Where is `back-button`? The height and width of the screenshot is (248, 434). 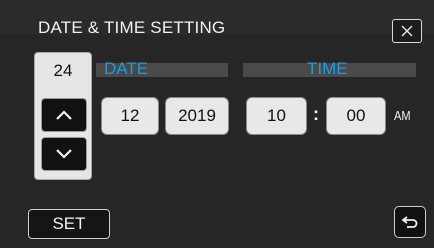 back-button is located at coordinates (410, 222).